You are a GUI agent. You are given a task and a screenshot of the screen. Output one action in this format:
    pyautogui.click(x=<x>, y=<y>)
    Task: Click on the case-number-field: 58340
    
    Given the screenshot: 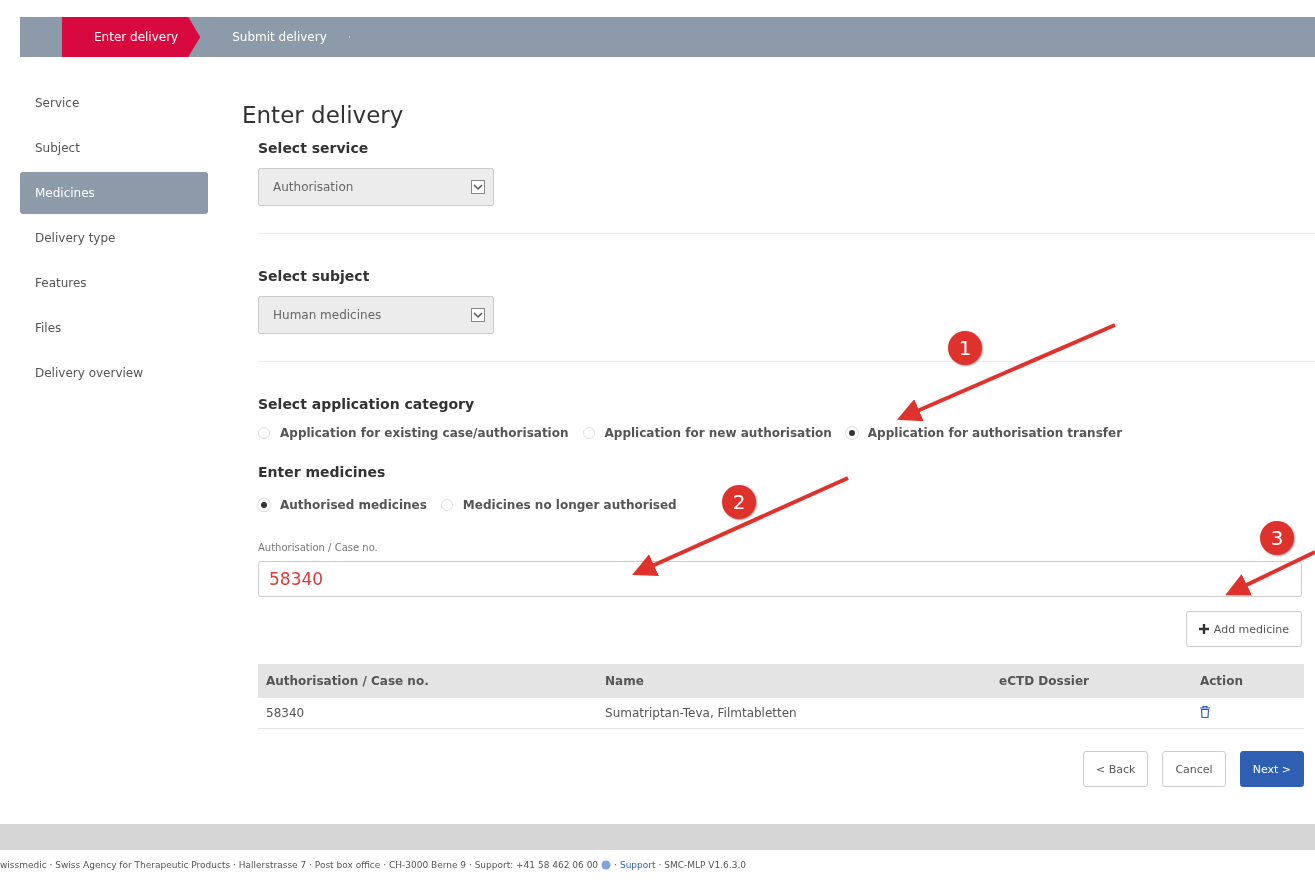 What is the action you would take?
    pyautogui.click(x=780, y=579)
    